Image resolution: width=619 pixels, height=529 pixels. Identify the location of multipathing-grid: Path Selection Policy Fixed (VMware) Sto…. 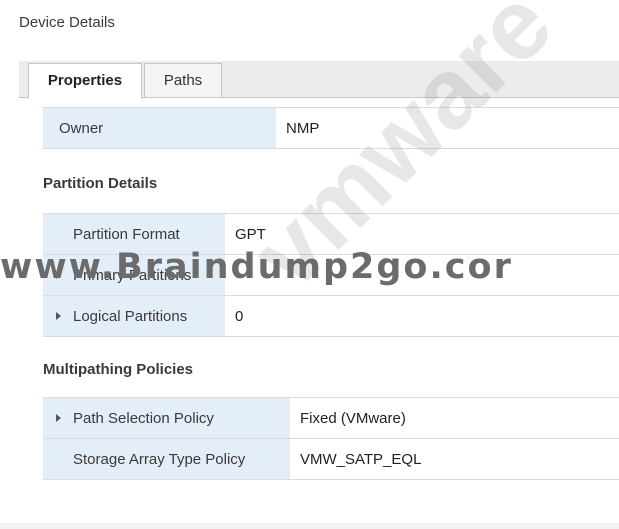
(331, 438).